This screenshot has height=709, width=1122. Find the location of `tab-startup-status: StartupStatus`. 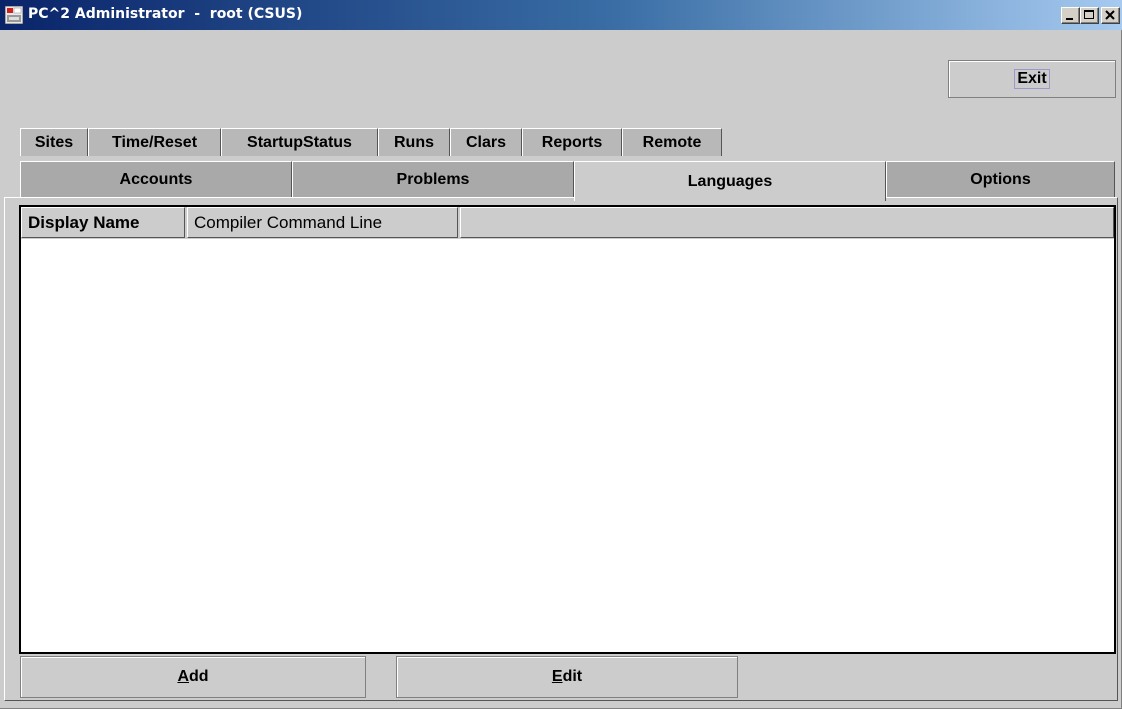

tab-startup-status: StartupStatus is located at coordinates (299, 142).